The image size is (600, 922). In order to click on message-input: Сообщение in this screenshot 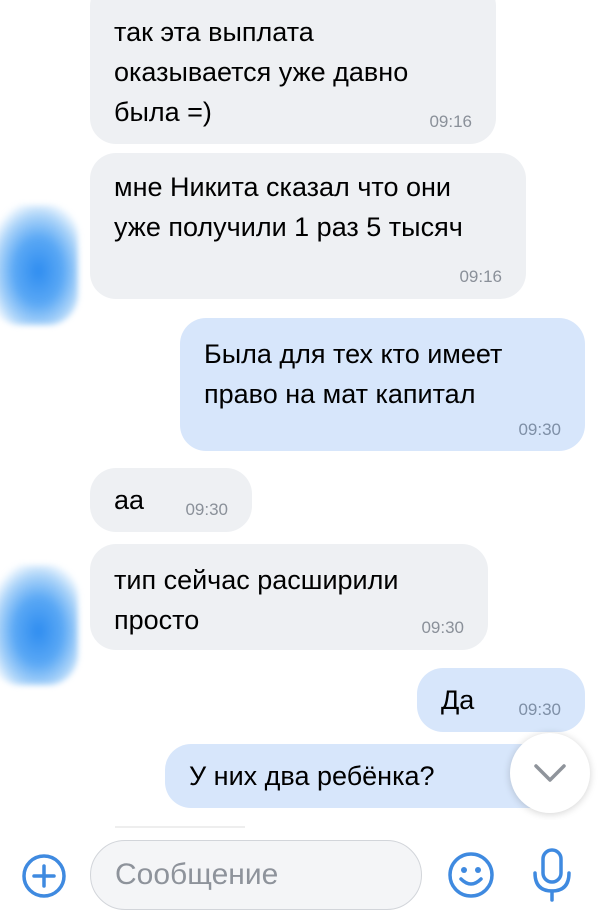, I will do `click(256, 875)`.